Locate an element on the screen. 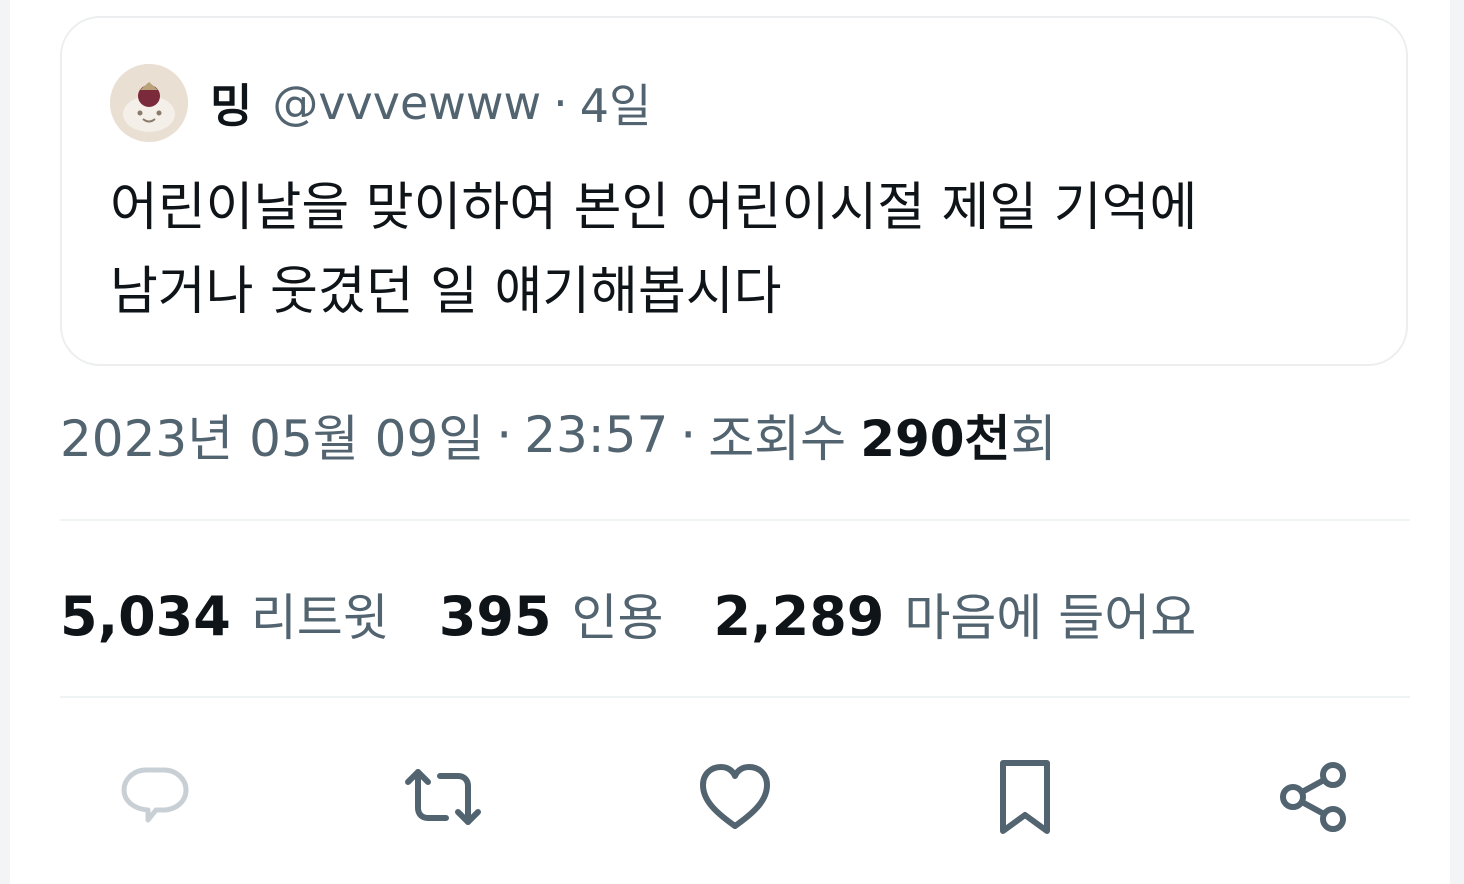  like-button is located at coordinates (735, 797).